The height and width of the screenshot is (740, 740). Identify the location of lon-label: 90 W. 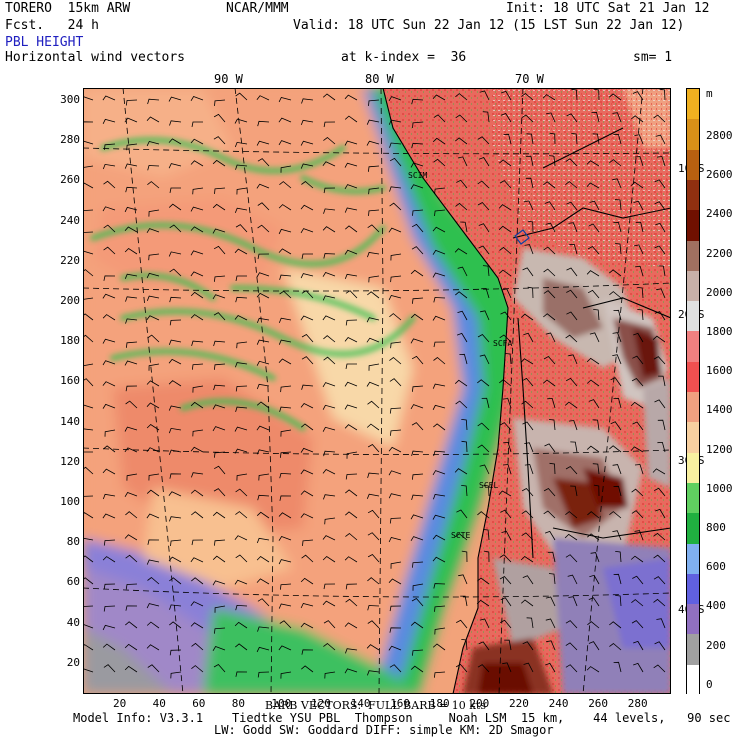
(228, 79).